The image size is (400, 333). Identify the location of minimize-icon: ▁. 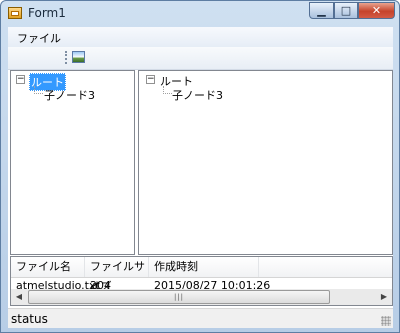
(321, 10).